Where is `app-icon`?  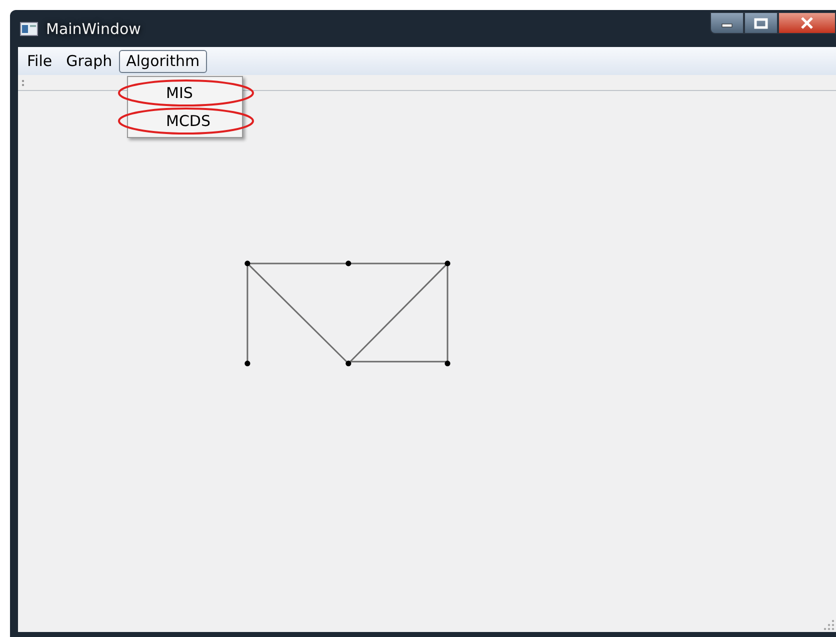 app-icon is located at coordinates (29, 29).